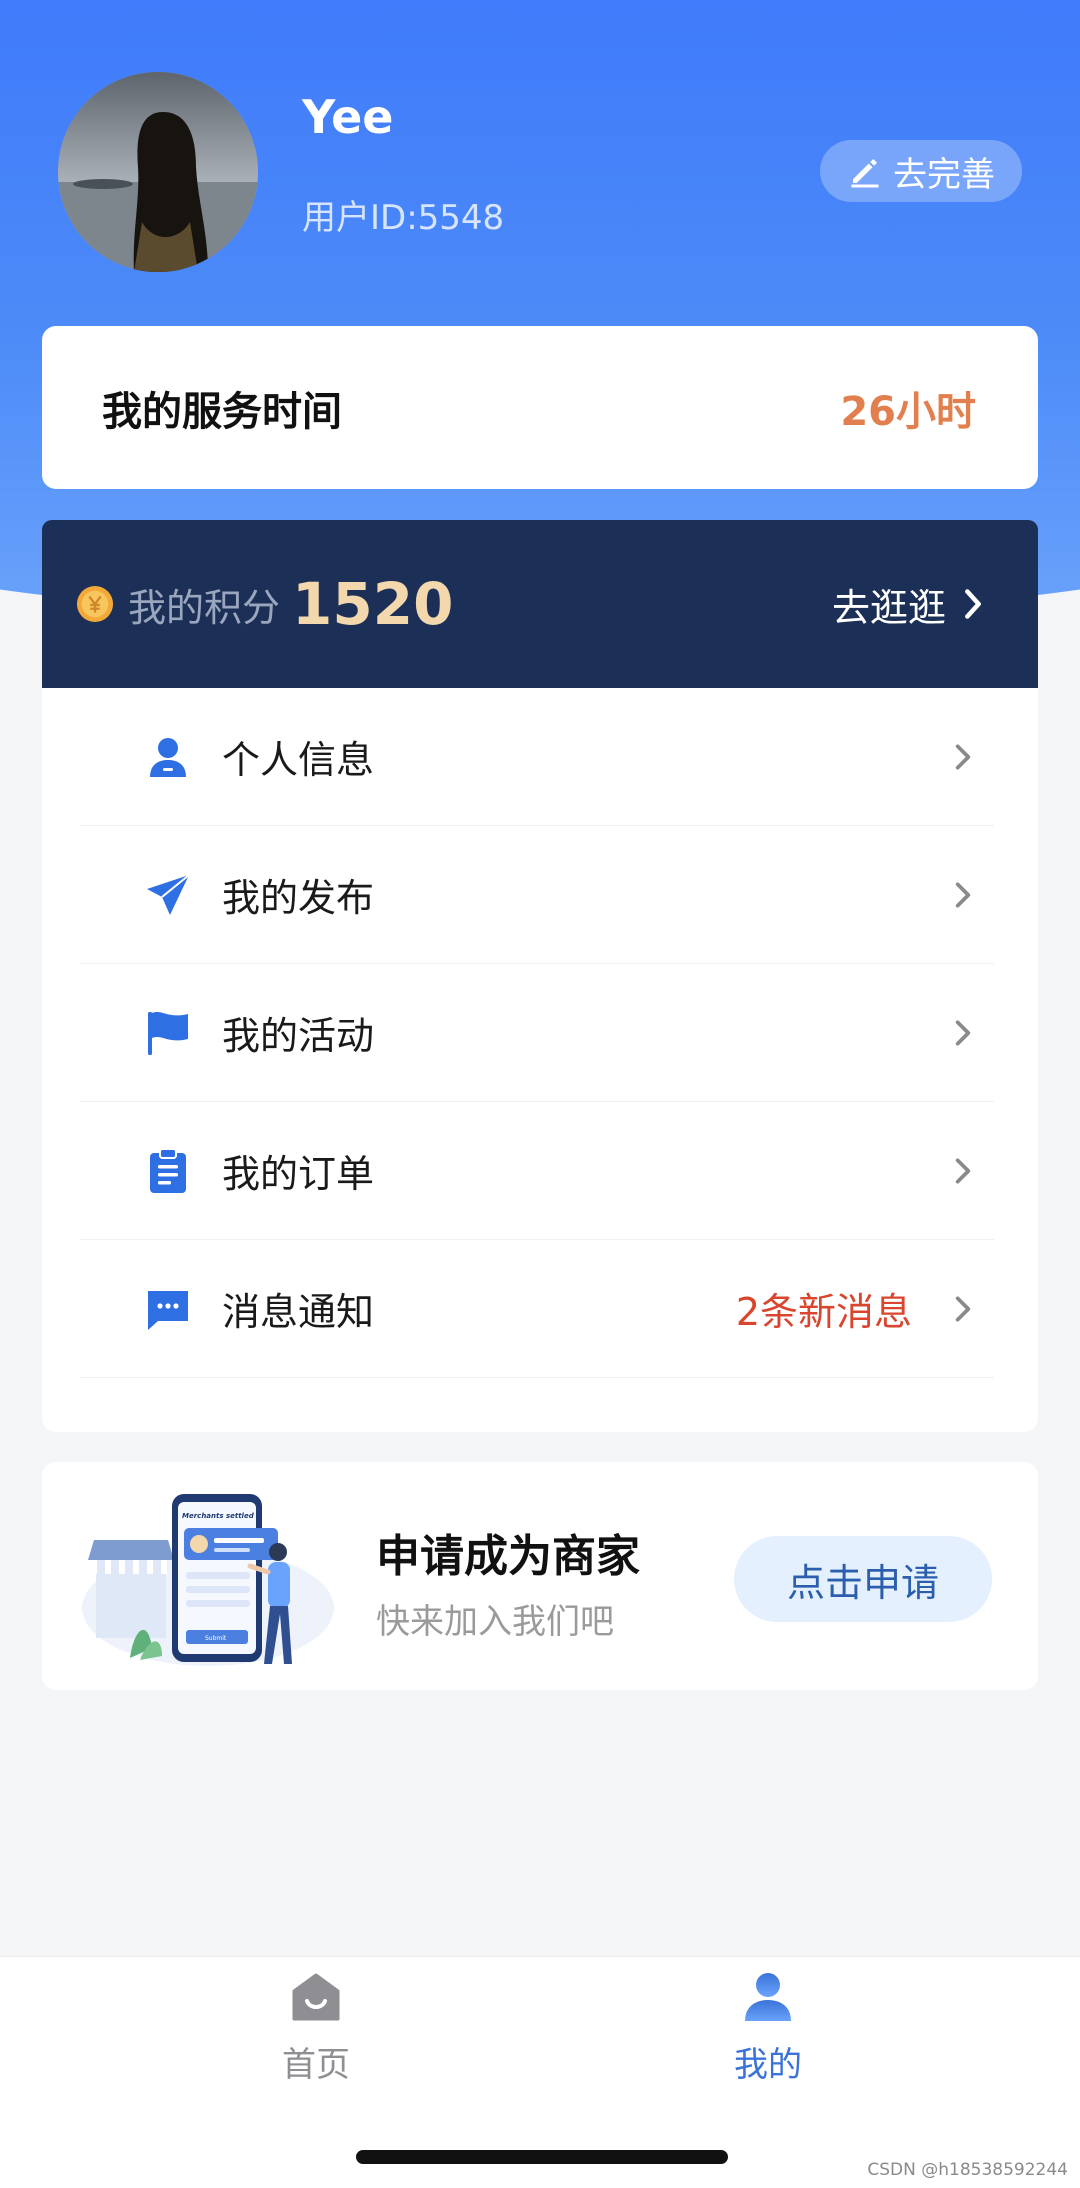 Image resolution: width=1080 pixels, height=2188 pixels. Describe the element at coordinates (216, 1638) in the screenshot. I see `illustration-submit: Submit` at that location.